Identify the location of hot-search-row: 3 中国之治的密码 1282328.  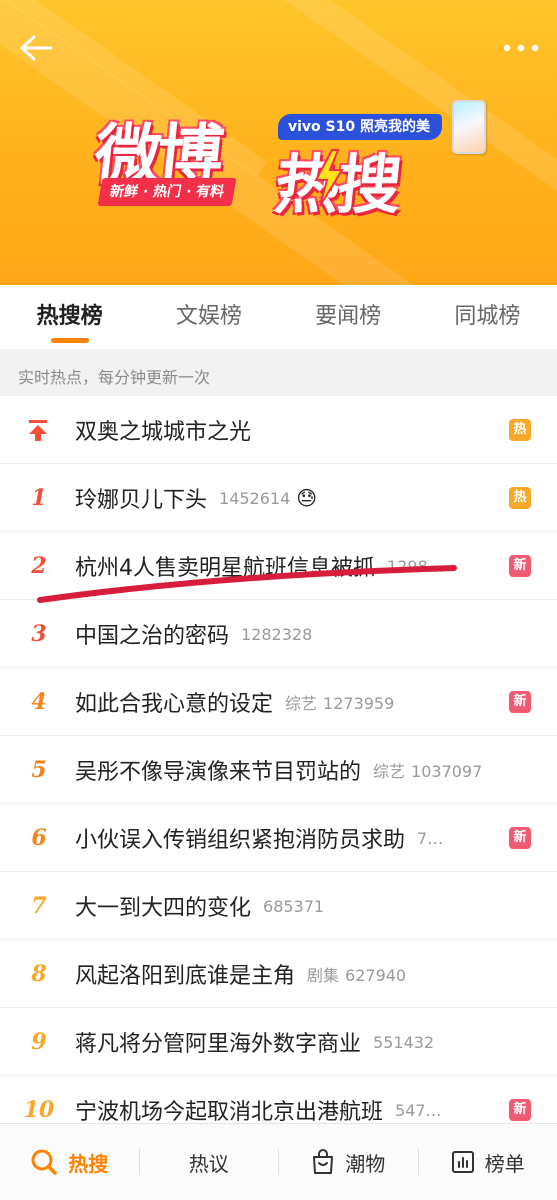
(278, 634).